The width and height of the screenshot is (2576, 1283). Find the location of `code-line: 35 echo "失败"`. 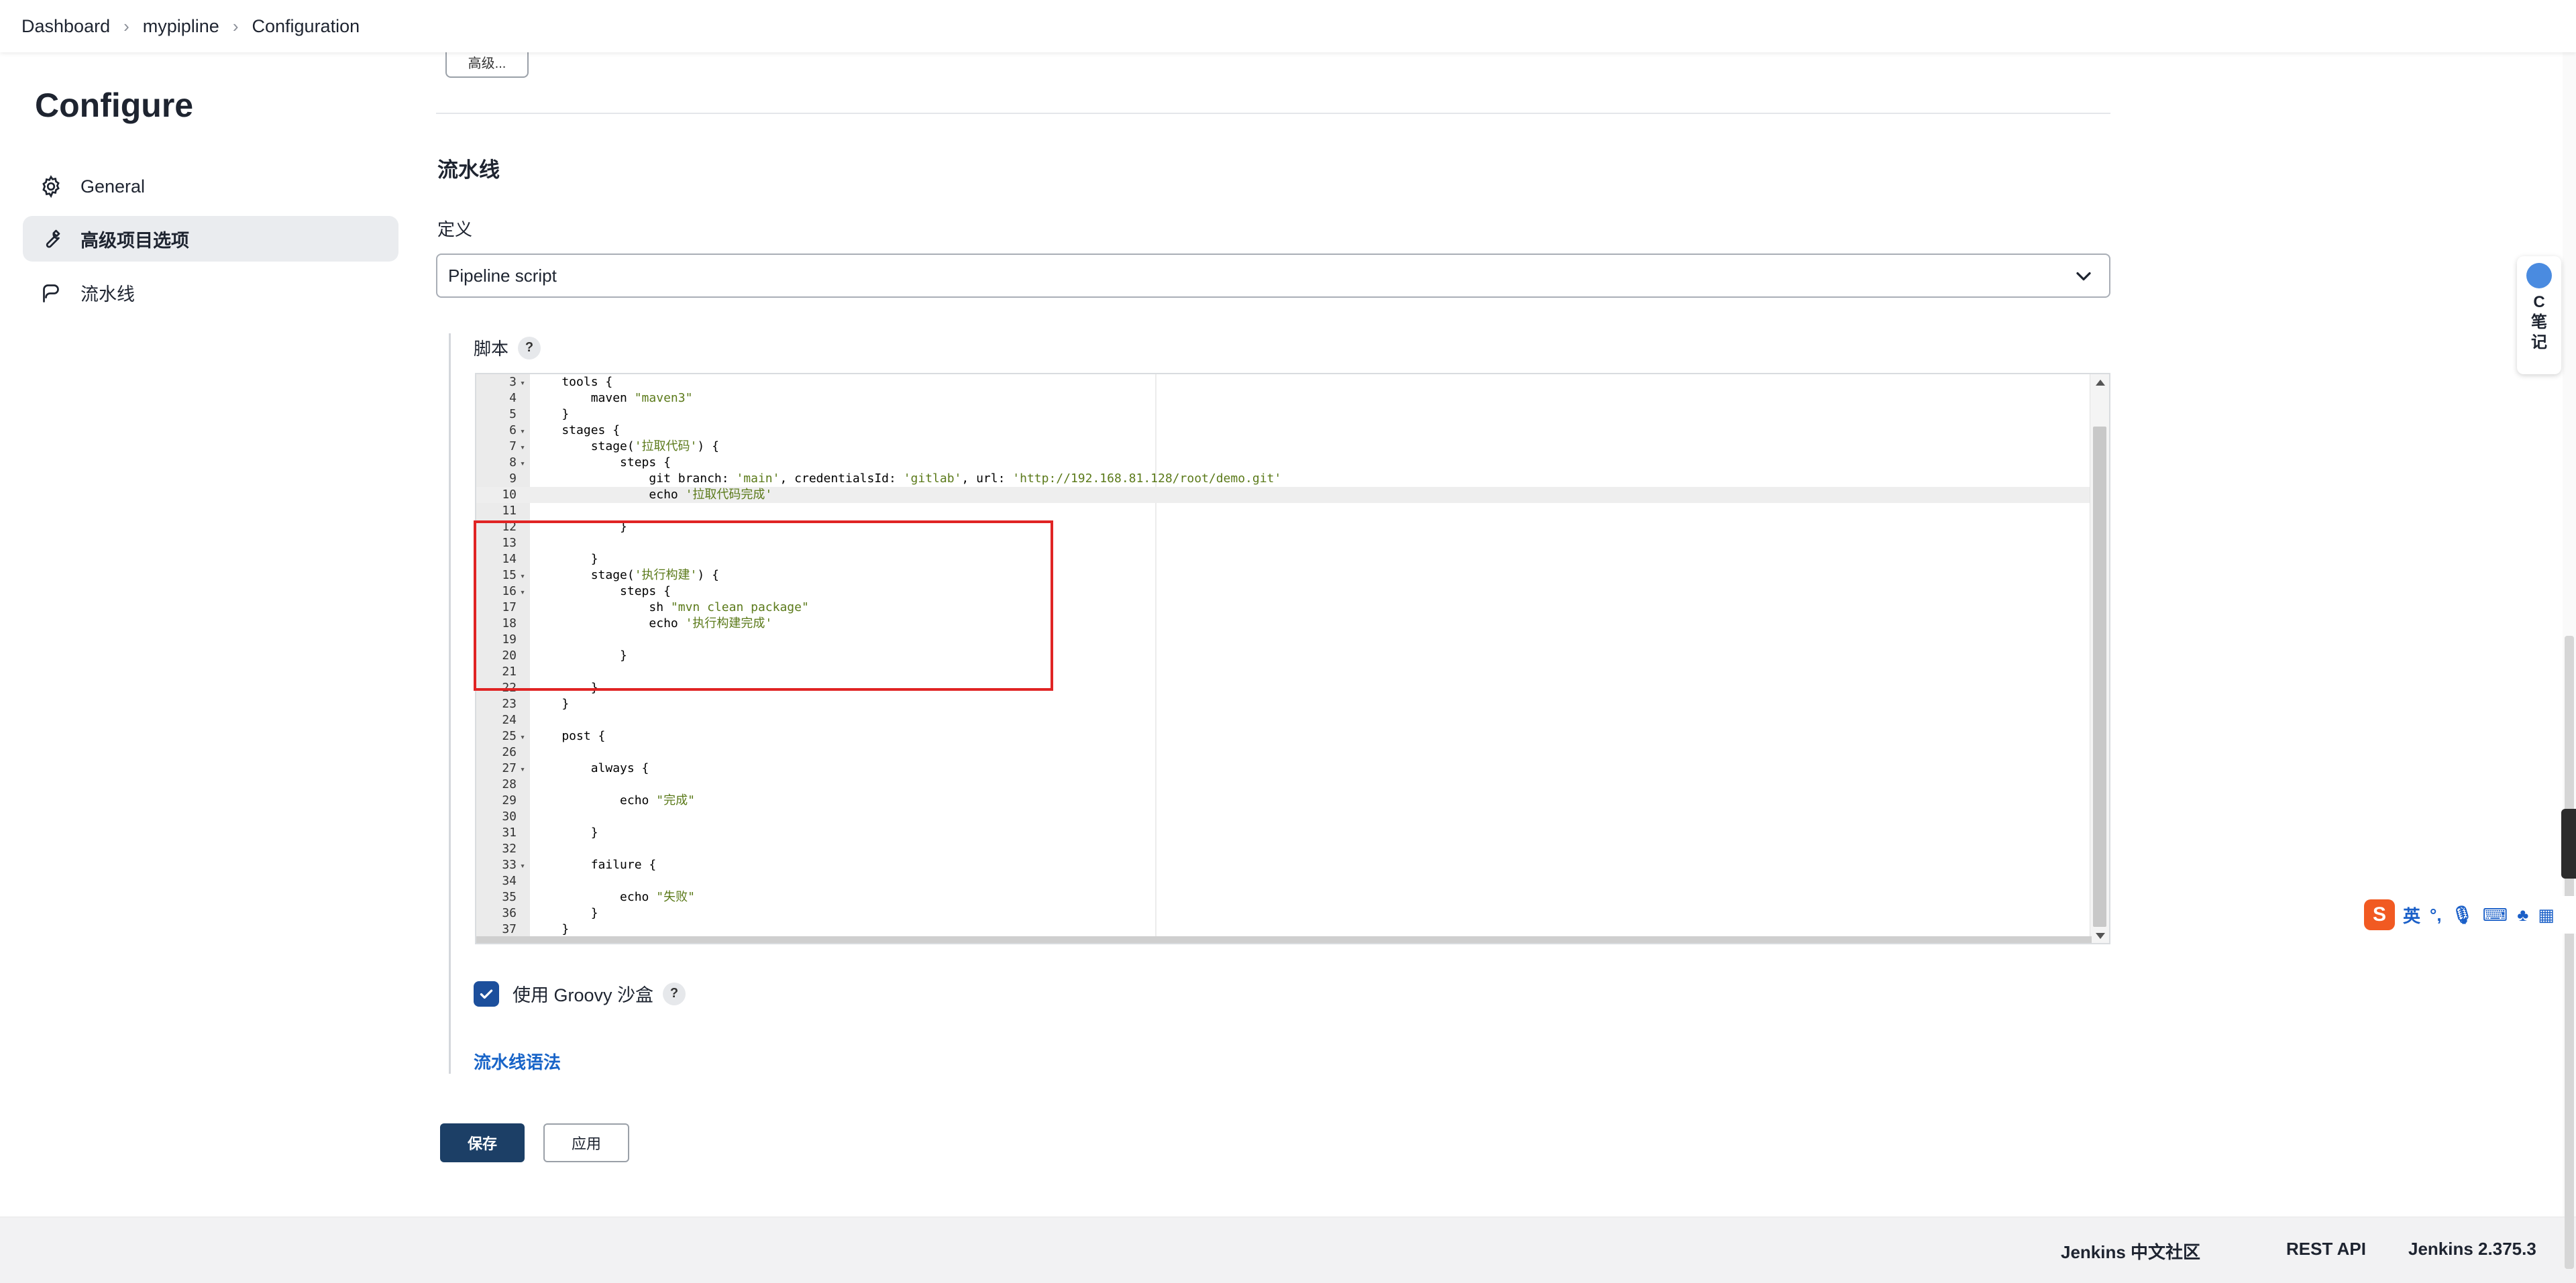

code-line: 35 echo "失败" is located at coordinates (585, 897).